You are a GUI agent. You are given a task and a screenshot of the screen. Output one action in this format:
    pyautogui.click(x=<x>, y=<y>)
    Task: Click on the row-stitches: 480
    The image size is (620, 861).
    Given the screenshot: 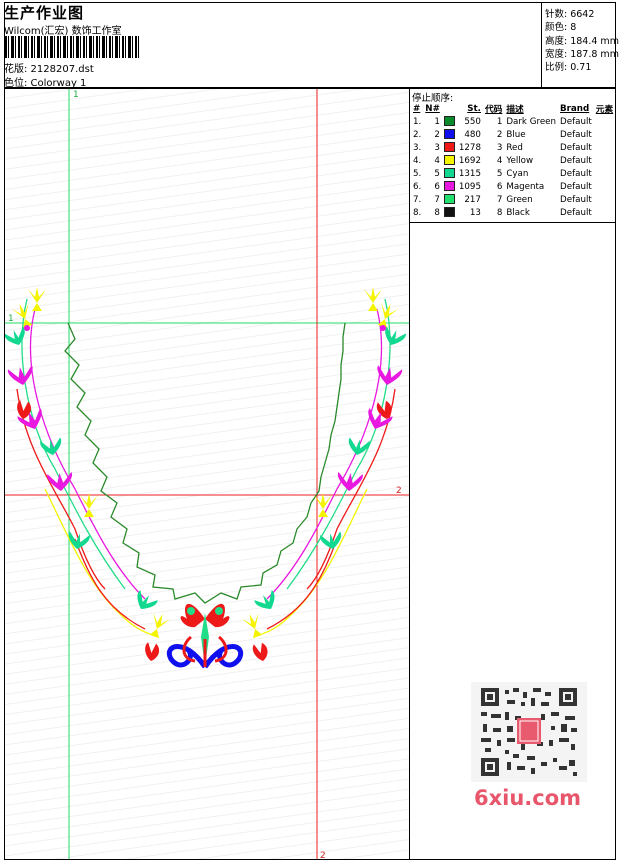 What is the action you would take?
    pyautogui.click(x=472, y=134)
    